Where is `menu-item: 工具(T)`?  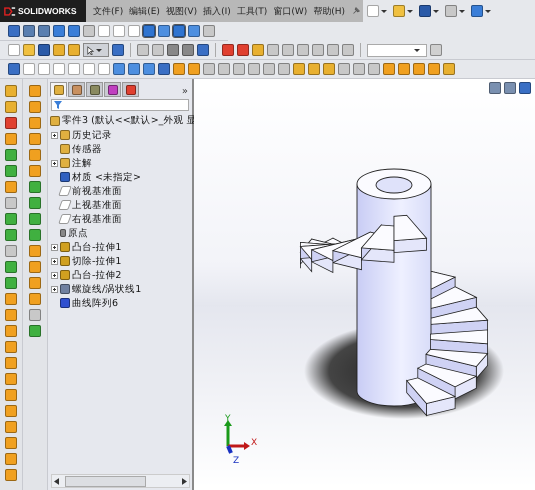
menu-item: 工具(T) is located at coordinates (252, 11).